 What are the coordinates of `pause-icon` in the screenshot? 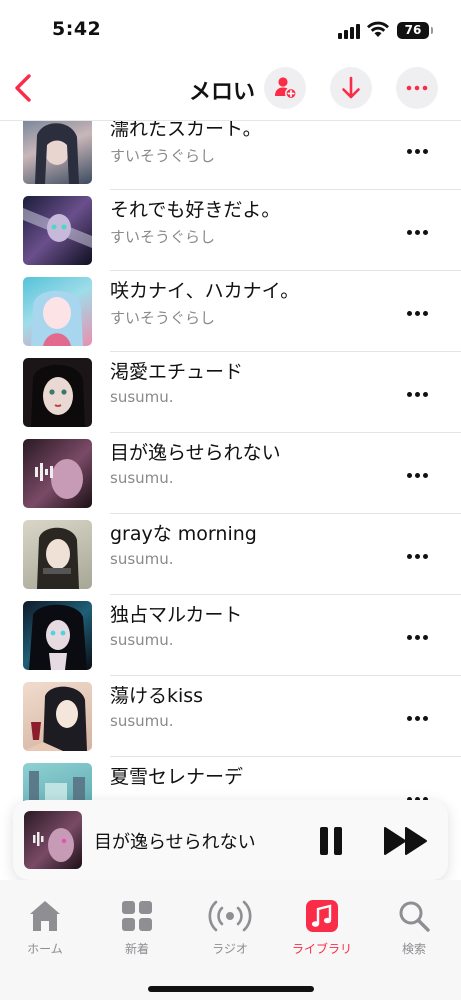 It's located at (324, 841).